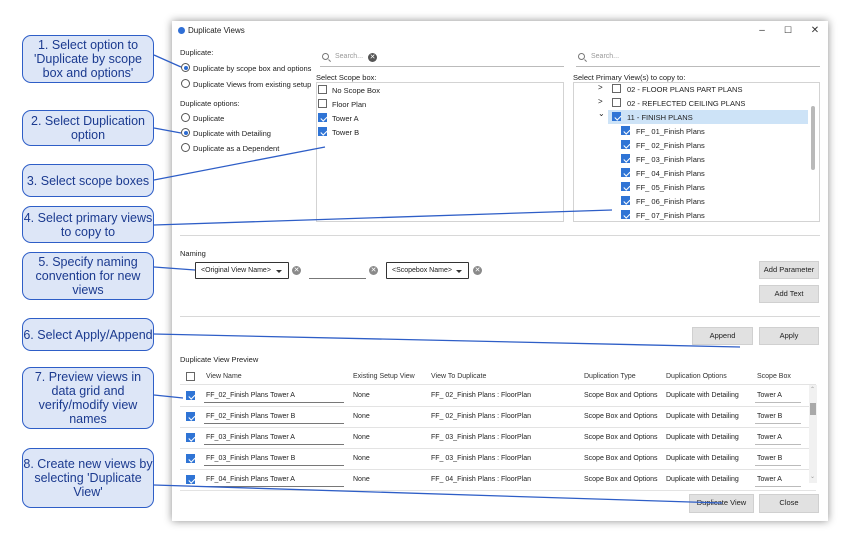  What do you see at coordinates (601, 113) in the screenshot?
I see `collapse-chevron-icon: ⌄` at bounding box center [601, 113].